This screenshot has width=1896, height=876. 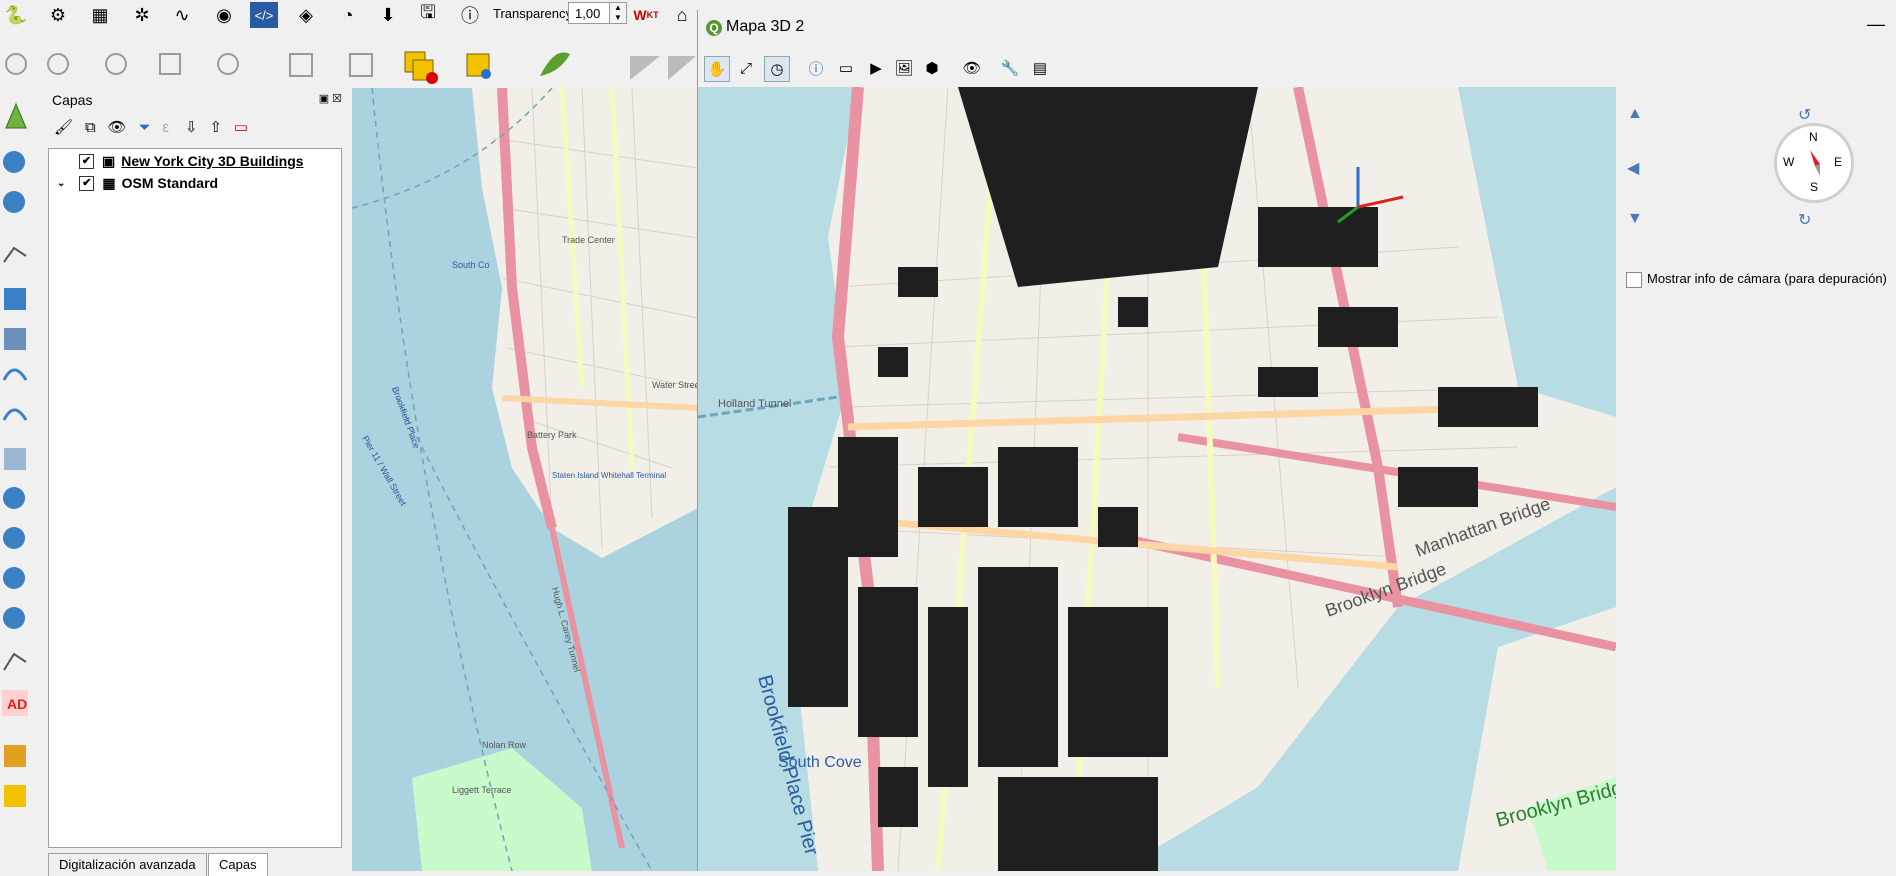 What do you see at coordinates (972, 68) in the screenshot?
I see `view-eye-icon: 👁` at bounding box center [972, 68].